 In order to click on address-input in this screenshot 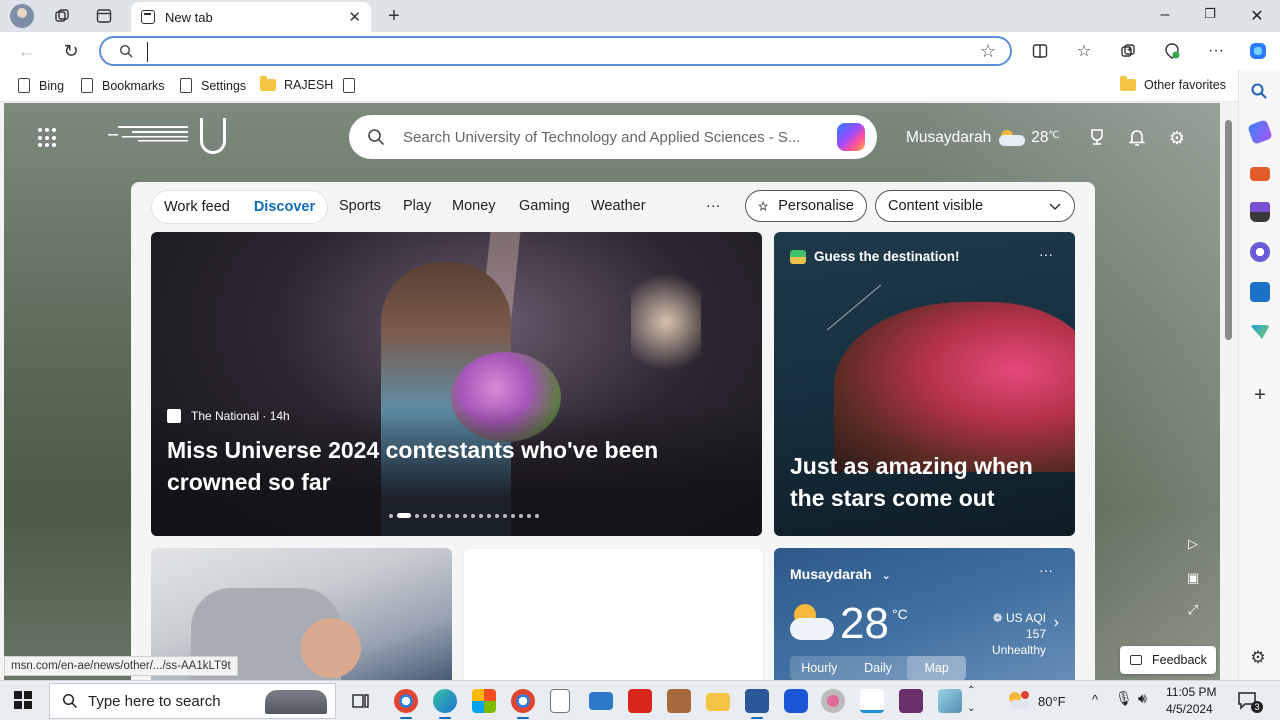, I will do `click(547, 52)`.